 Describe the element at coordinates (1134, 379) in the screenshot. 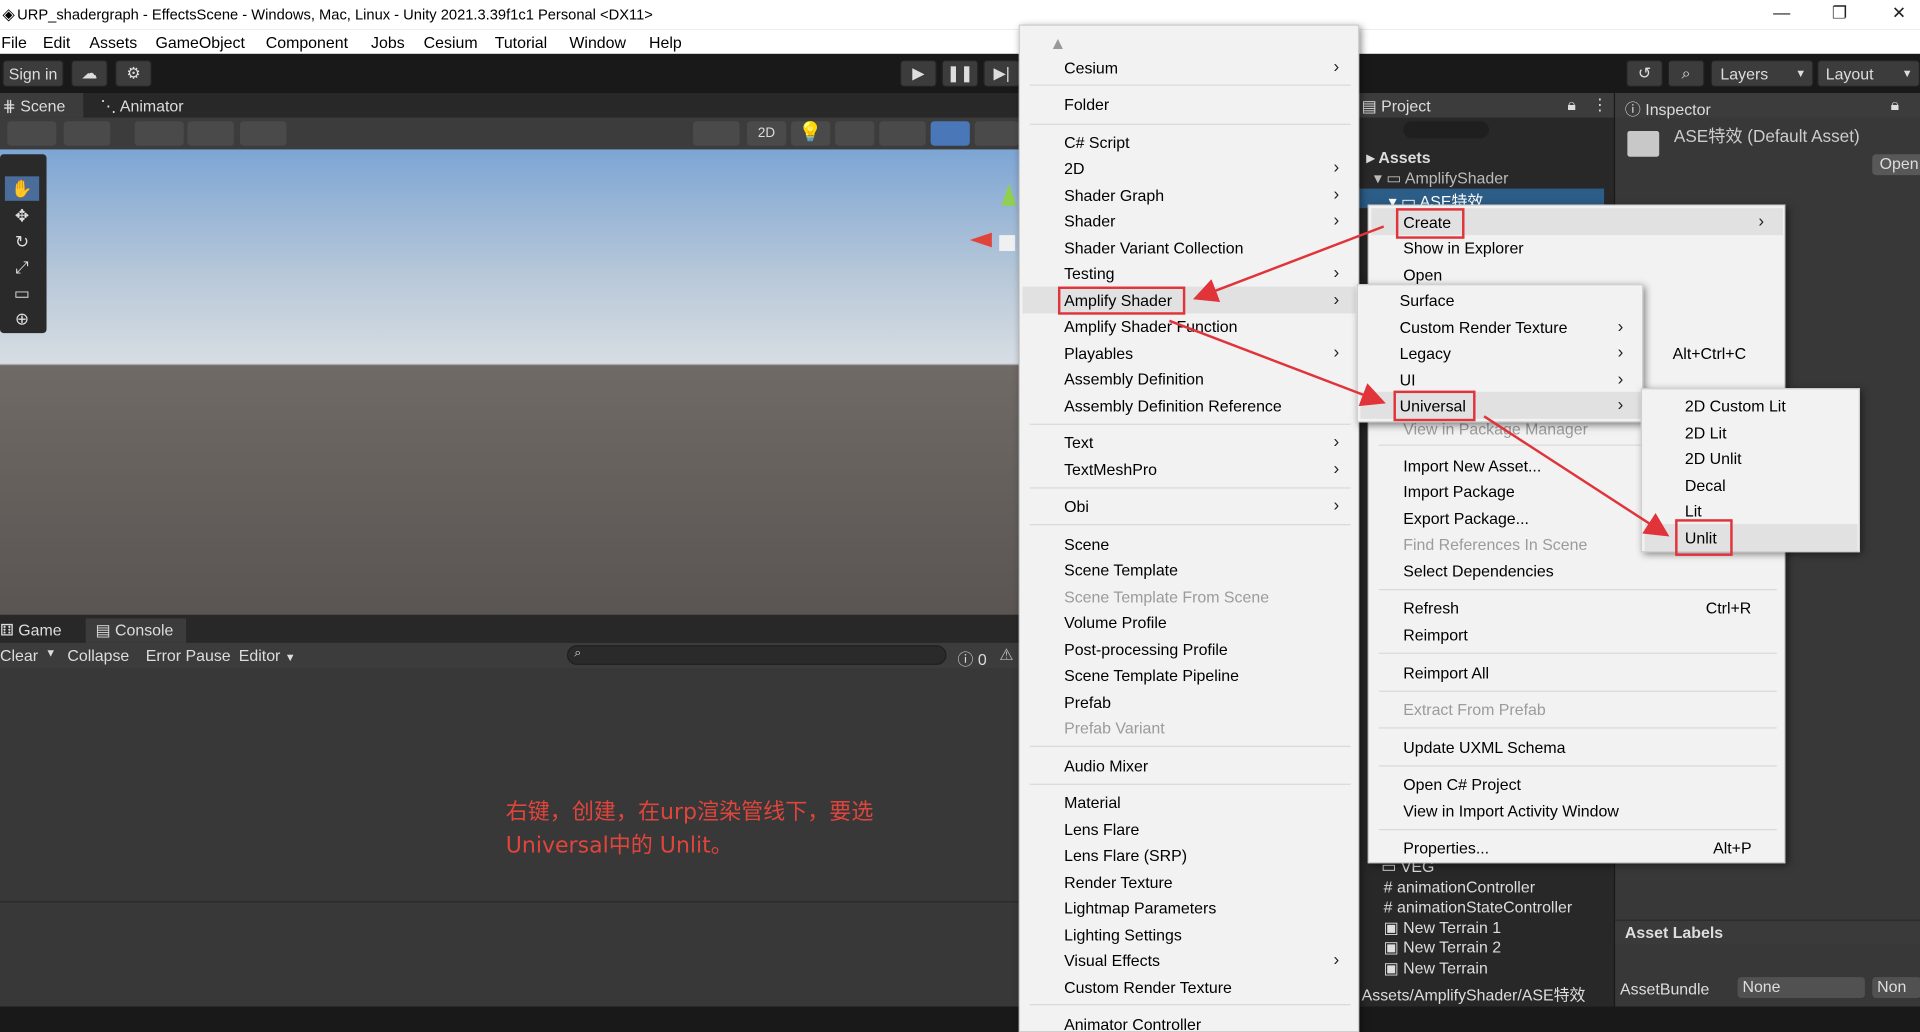

I see `menu-item-assembly-definition: Assembly Definition` at that location.